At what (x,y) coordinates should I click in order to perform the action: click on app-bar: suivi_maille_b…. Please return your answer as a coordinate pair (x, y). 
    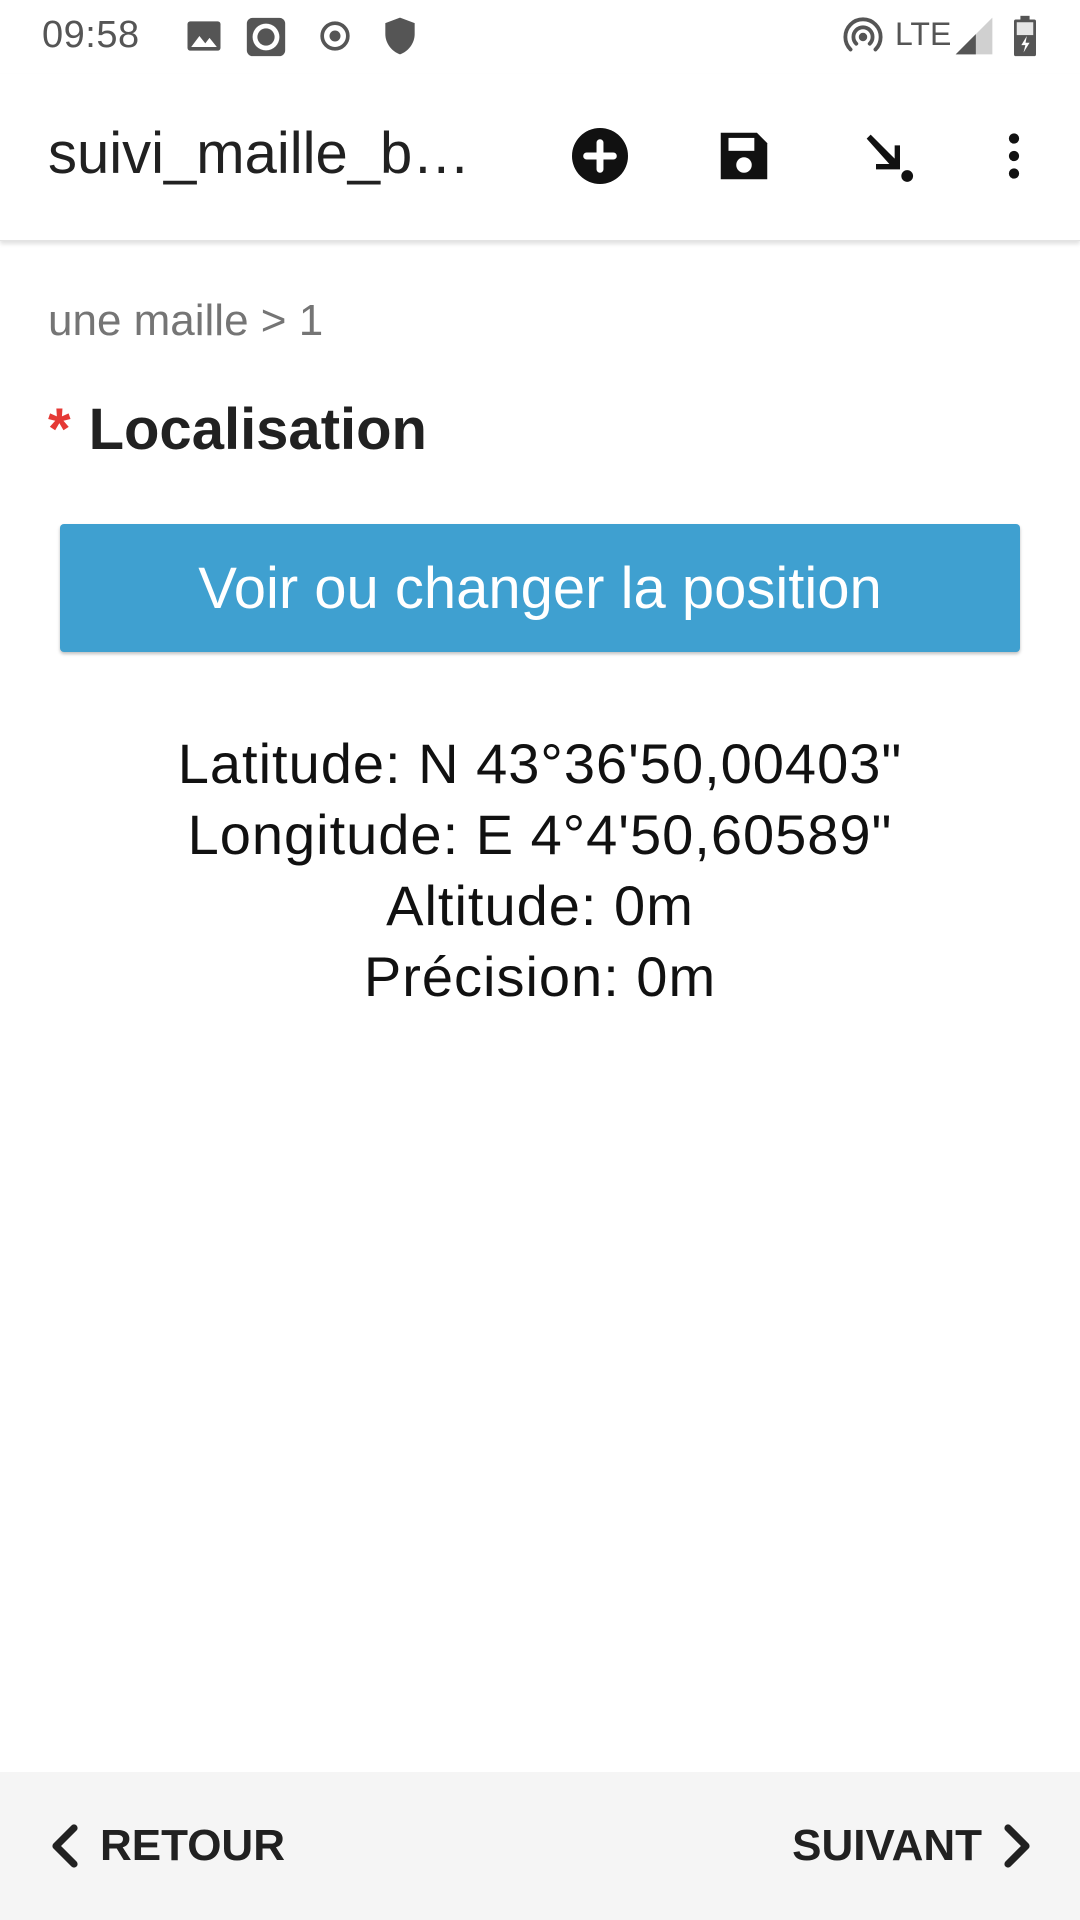
    Looking at the image, I should click on (540, 157).